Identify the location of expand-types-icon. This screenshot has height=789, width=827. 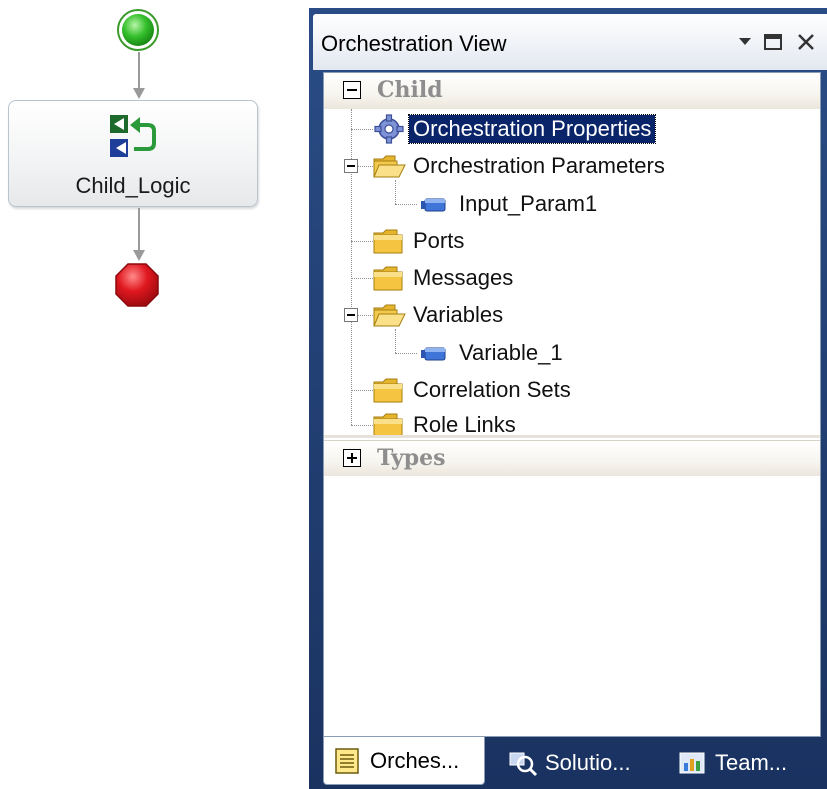
(352, 458).